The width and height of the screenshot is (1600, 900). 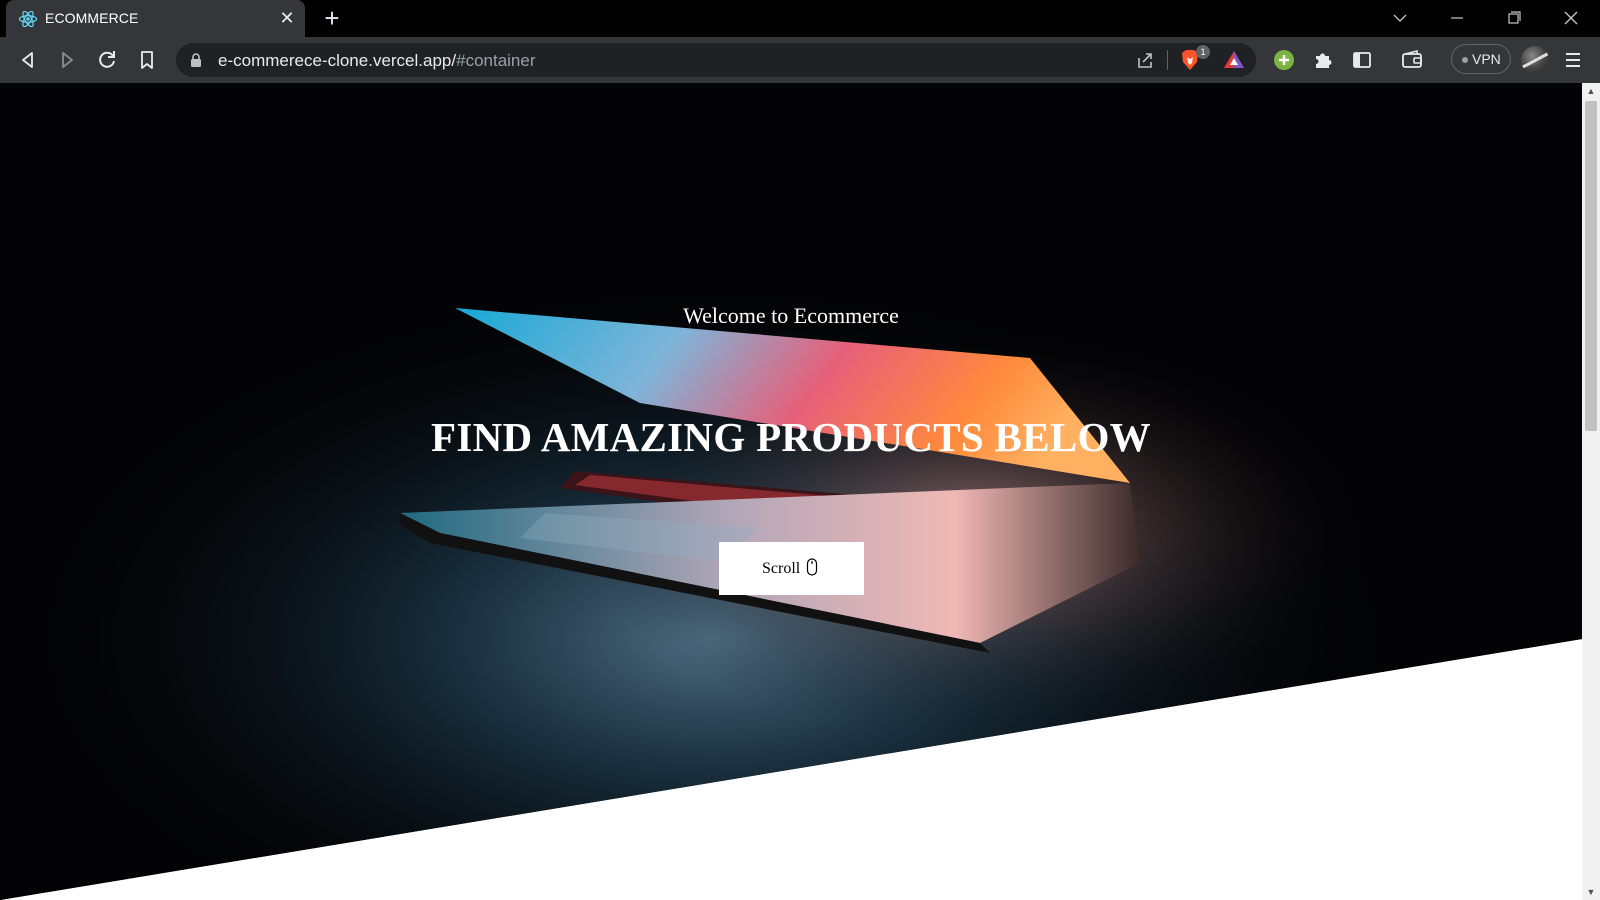 What do you see at coordinates (791, 315) in the screenshot?
I see `welcome-text: Welcome to Ecommerce` at bounding box center [791, 315].